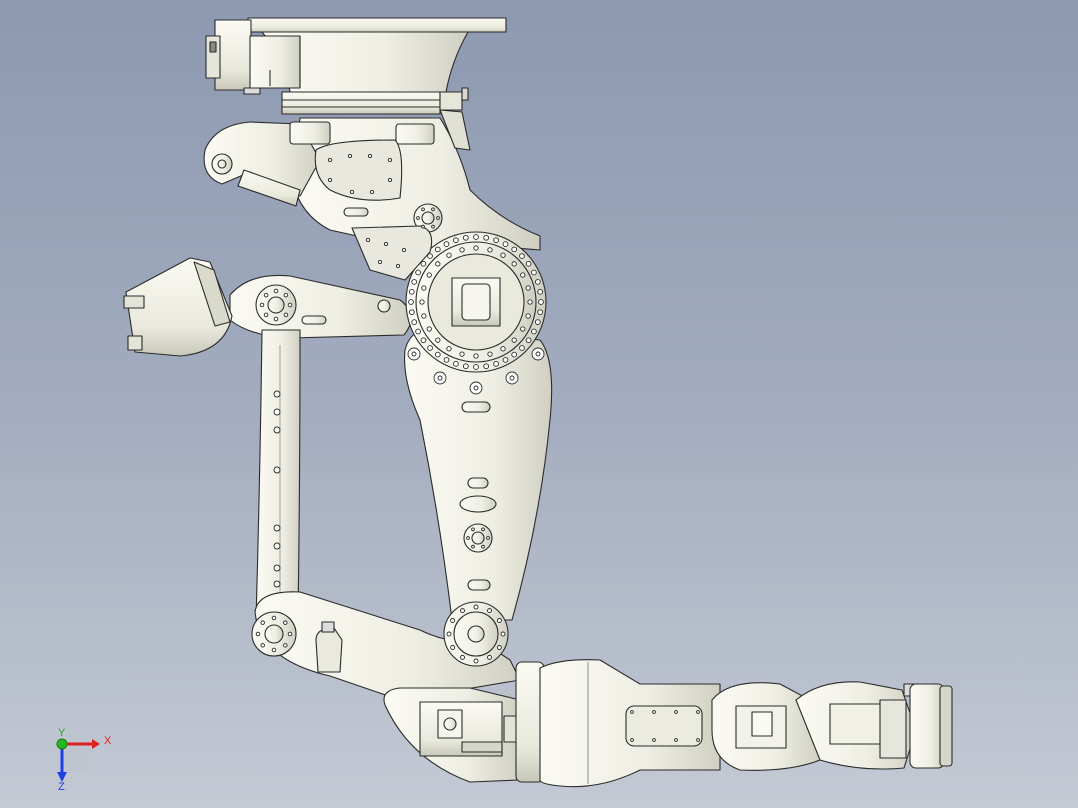 The height and width of the screenshot is (808, 1078). What do you see at coordinates (61, 787) in the screenshot?
I see `triad-z-label: Z` at bounding box center [61, 787].